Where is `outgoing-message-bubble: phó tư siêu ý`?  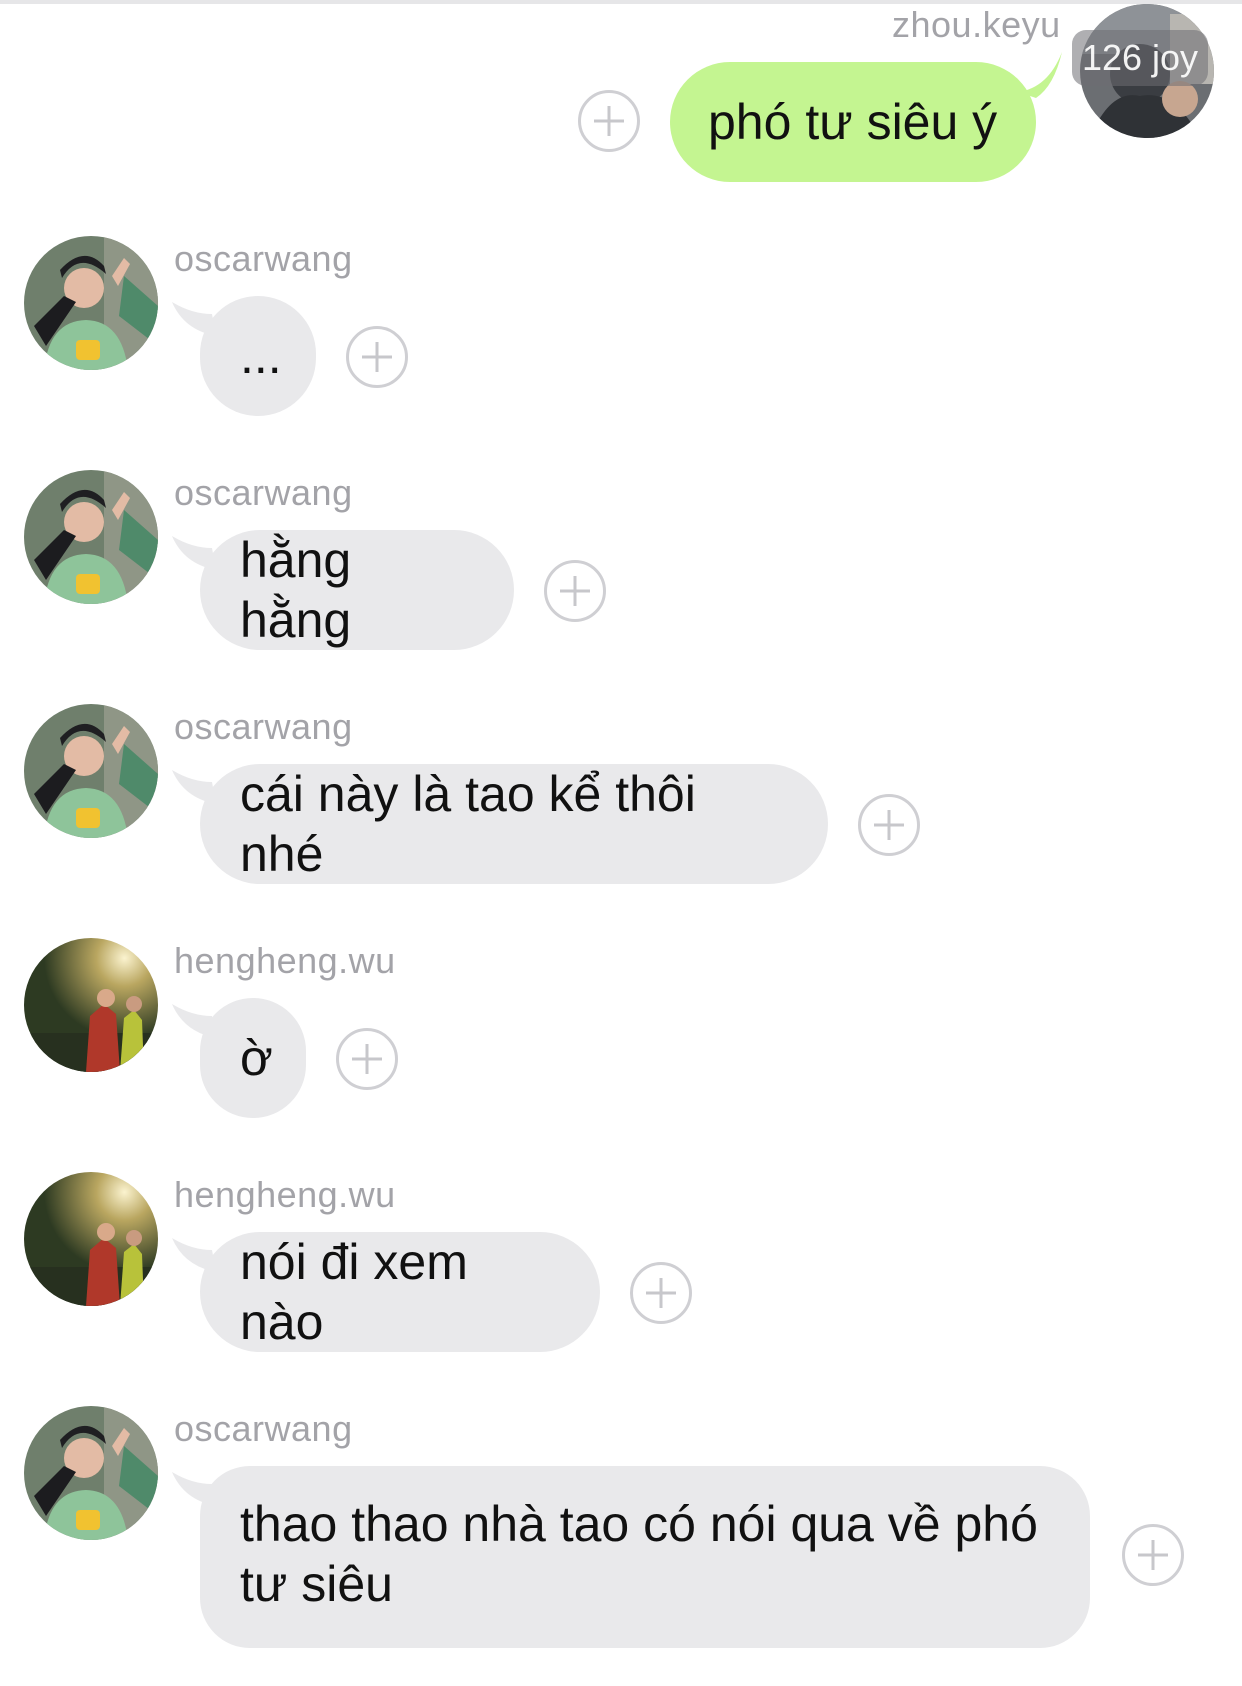 outgoing-message-bubble: phó tư siêu ý is located at coordinates (853, 122).